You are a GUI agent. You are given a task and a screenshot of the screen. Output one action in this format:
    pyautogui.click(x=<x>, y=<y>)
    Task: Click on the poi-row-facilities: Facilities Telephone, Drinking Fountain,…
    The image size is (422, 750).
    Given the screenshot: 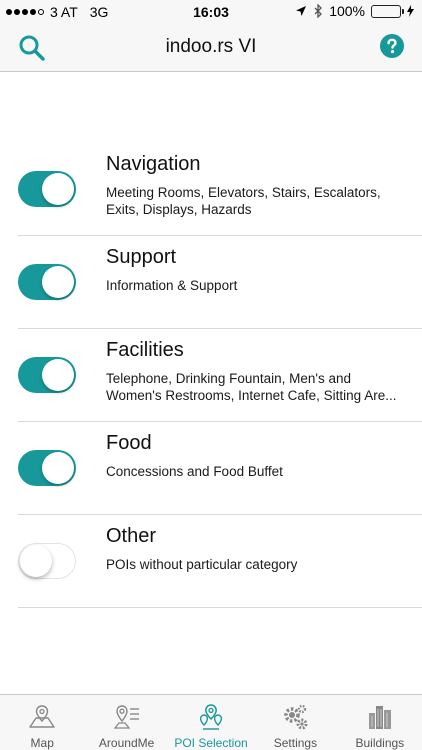 What is the action you would take?
    pyautogui.click(x=211, y=375)
    